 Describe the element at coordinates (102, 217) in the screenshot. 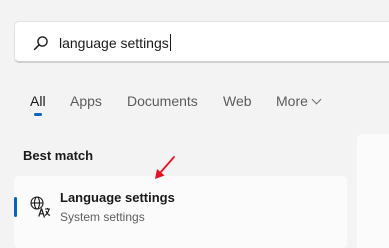

I see `result-subtitle: System settings` at that location.